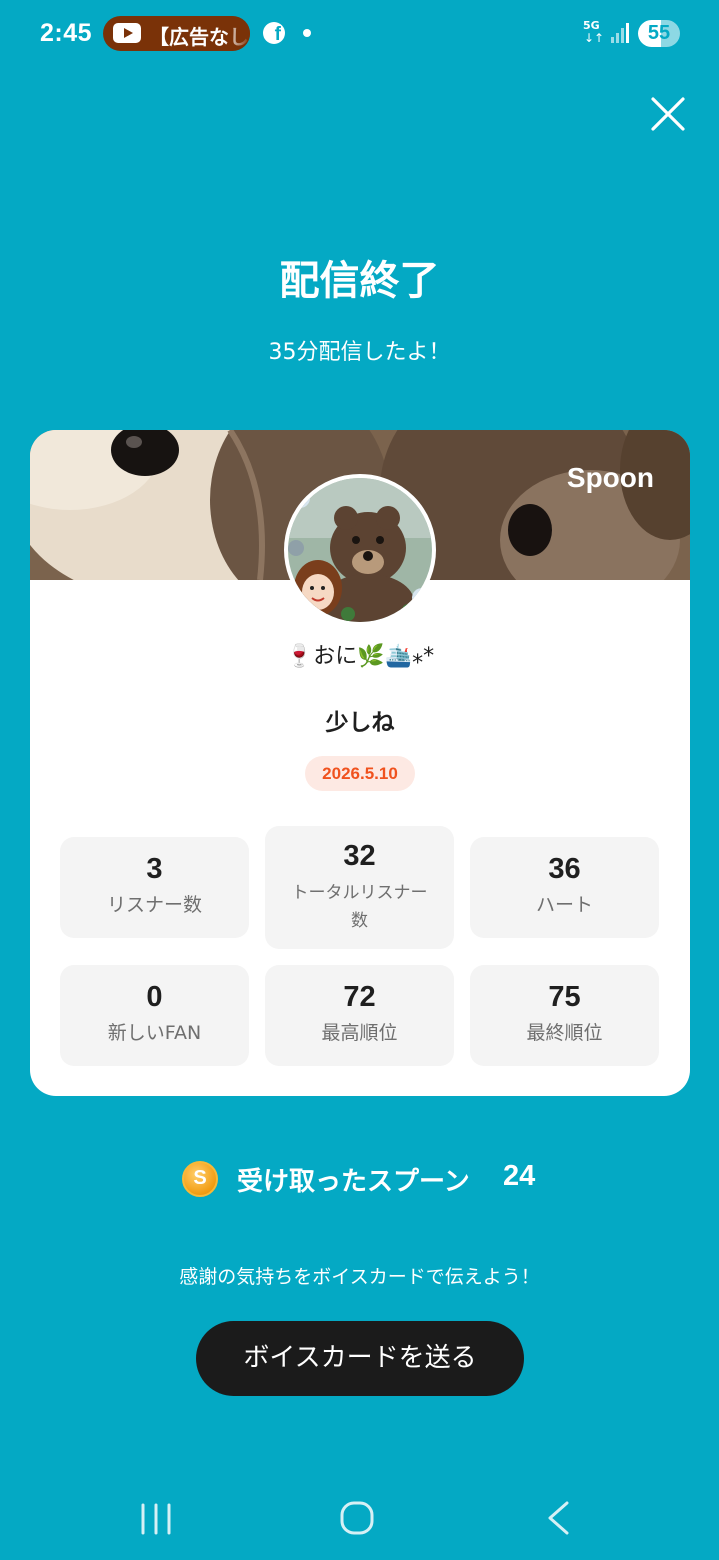  Describe the element at coordinates (237, 33) in the screenshot. I see `notification-fade` at that location.